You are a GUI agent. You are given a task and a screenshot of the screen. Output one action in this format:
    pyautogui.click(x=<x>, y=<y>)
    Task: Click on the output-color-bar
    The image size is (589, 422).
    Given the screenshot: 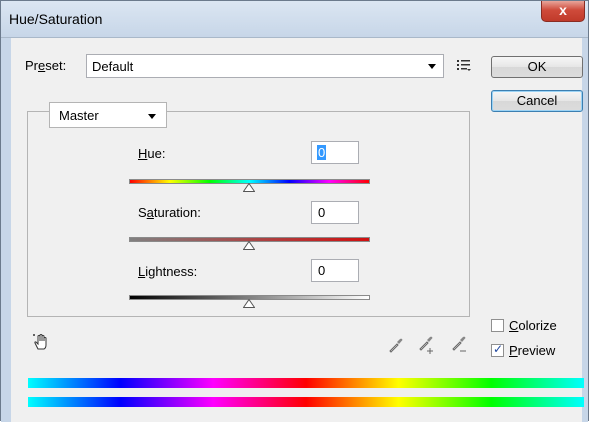 What is the action you would take?
    pyautogui.click(x=306, y=402)
    